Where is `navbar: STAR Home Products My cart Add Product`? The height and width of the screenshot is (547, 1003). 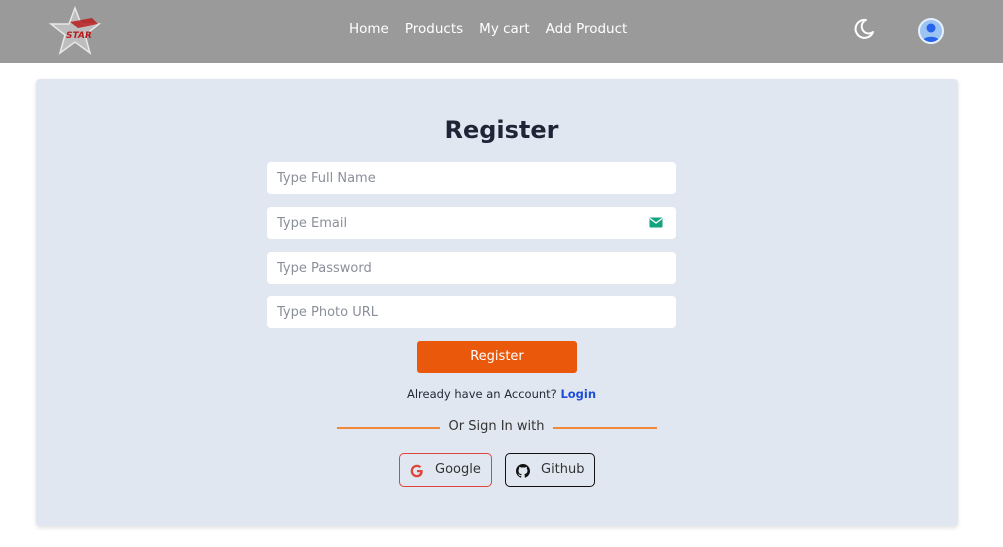 navbar: STAR Home Products My cart Add Product is located at coordinates (501, 31).